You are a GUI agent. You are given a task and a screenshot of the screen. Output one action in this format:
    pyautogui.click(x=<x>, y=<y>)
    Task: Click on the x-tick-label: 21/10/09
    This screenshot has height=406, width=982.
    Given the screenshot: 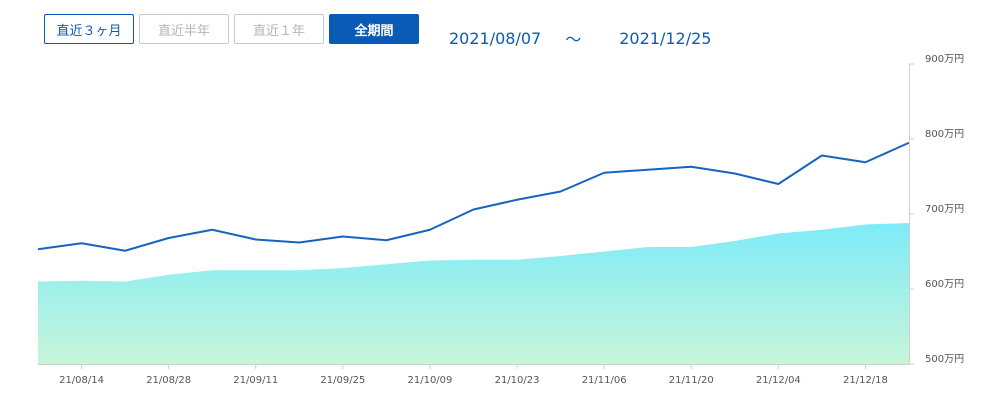 What is the action you would take?
    pyautogui.click(x=429, y=380)
    